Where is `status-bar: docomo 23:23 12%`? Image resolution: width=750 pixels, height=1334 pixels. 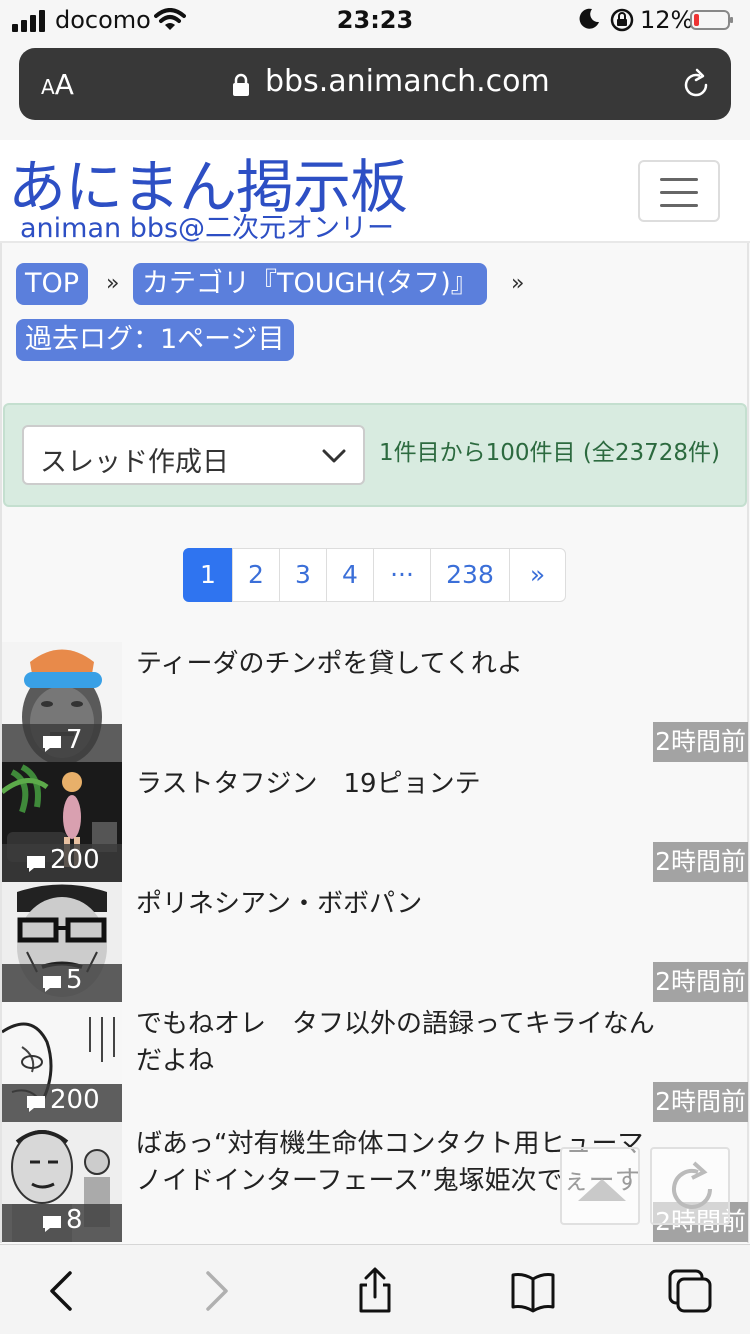 status-bar: docomo 23:23 12% is located at coordinates (375, 20).